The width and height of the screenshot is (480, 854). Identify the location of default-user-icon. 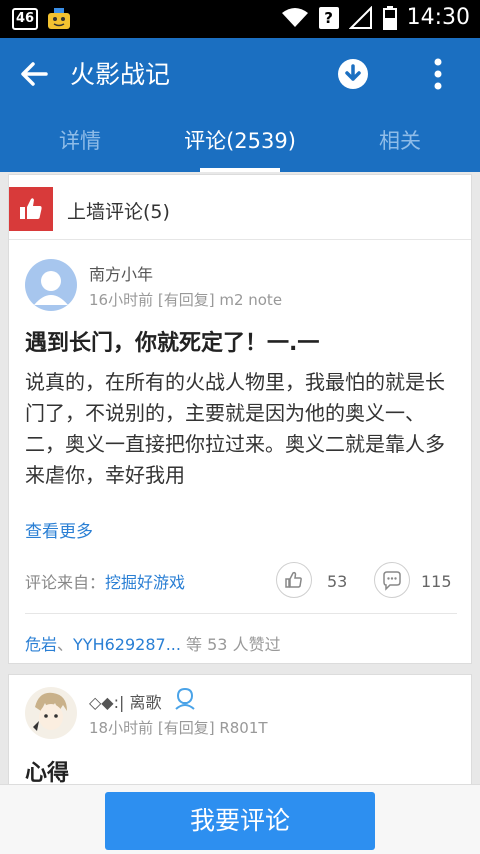
(51, 288).